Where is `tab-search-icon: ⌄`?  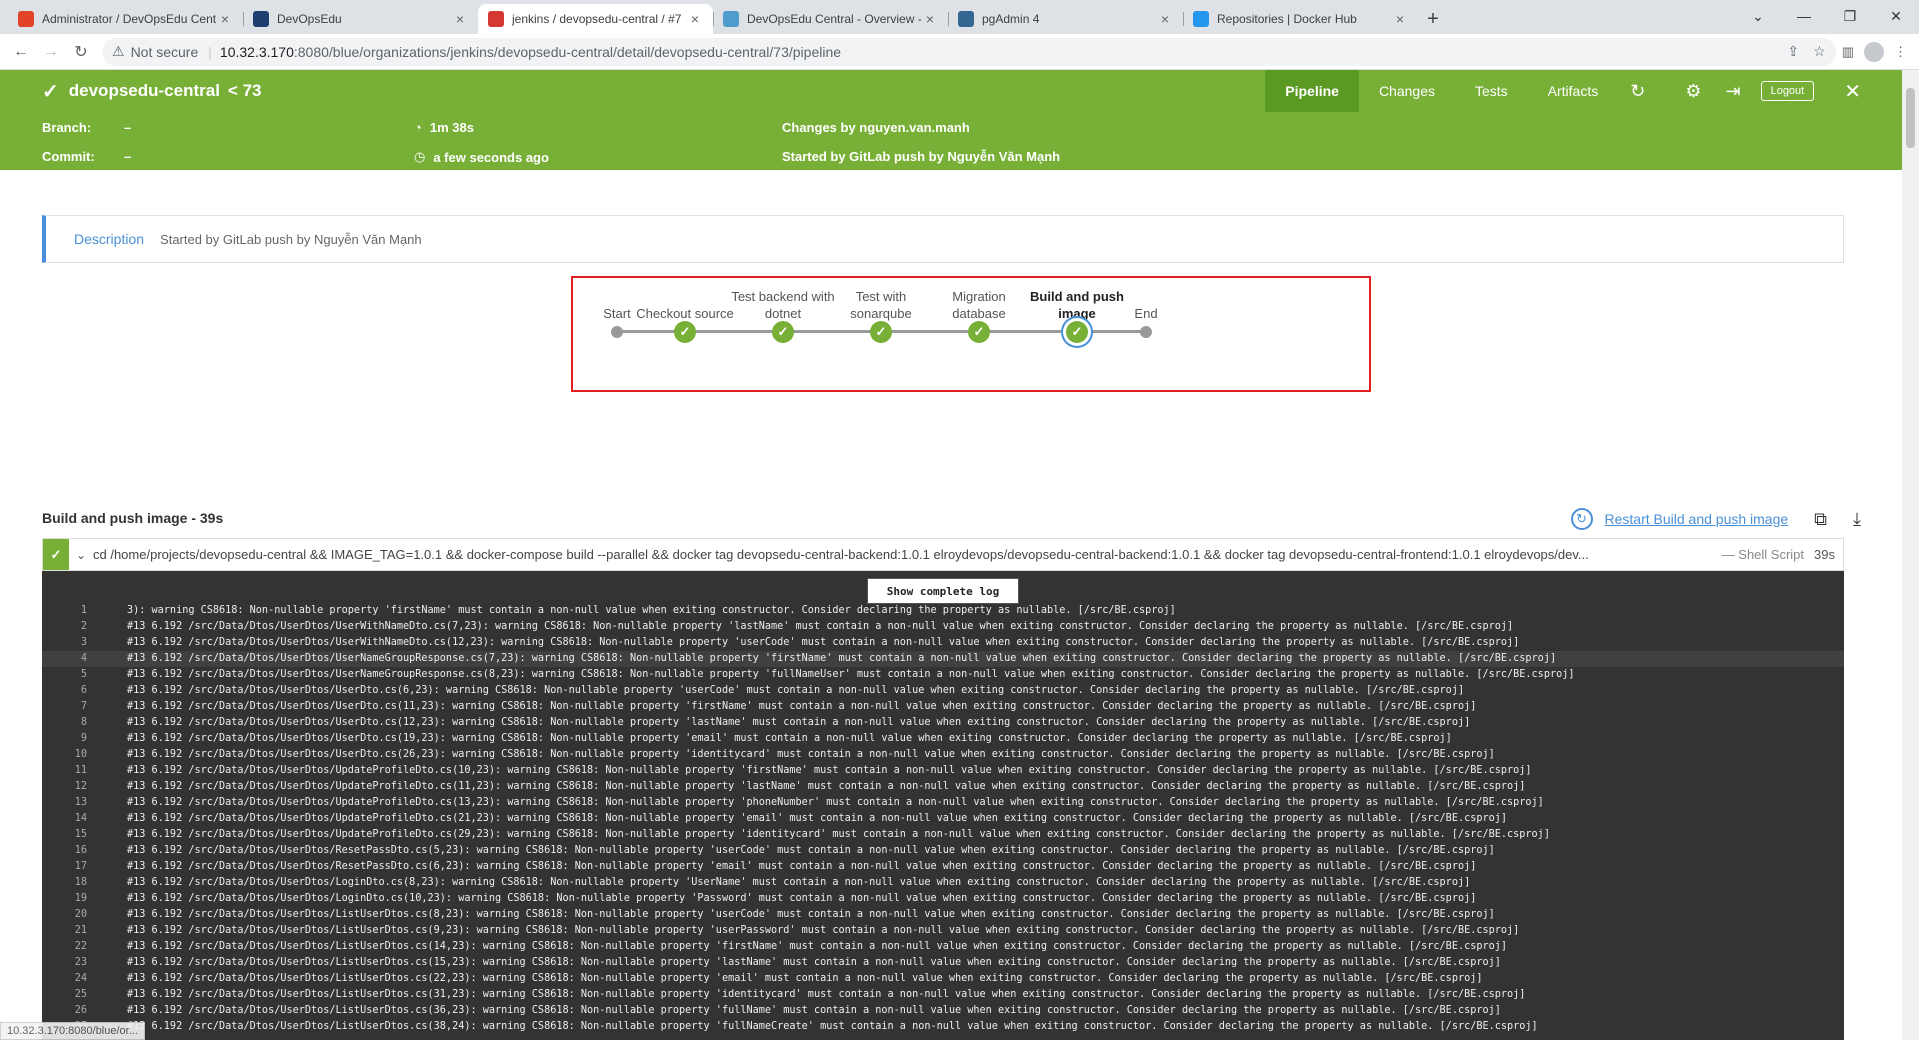
tab-search-icon: ⌄ is located at coordinates (1758, 16).